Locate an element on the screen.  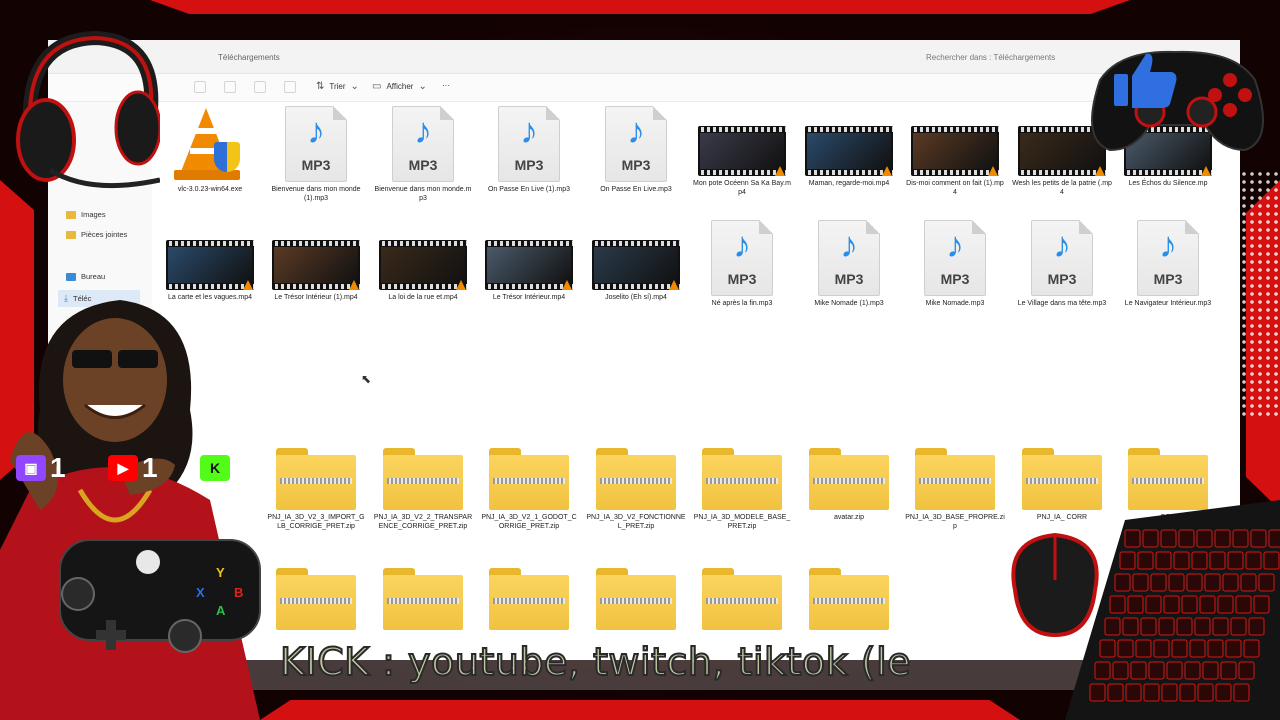
x-button-icon: X is located at coordinates (200, 592).